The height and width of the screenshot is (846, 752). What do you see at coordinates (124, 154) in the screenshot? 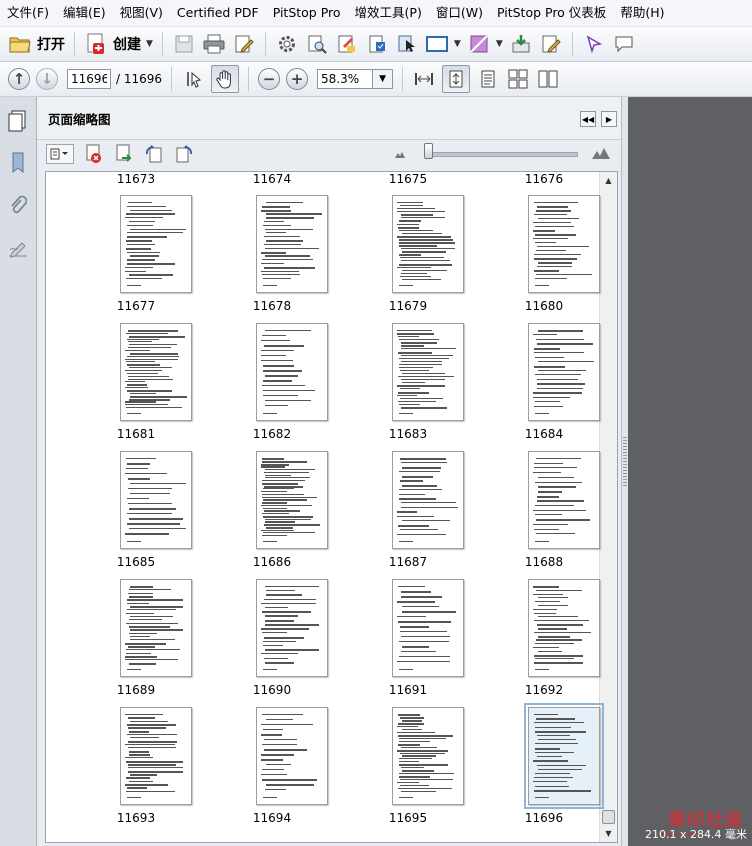
I see `extract-pages-button` at bounding box center [124, 154].